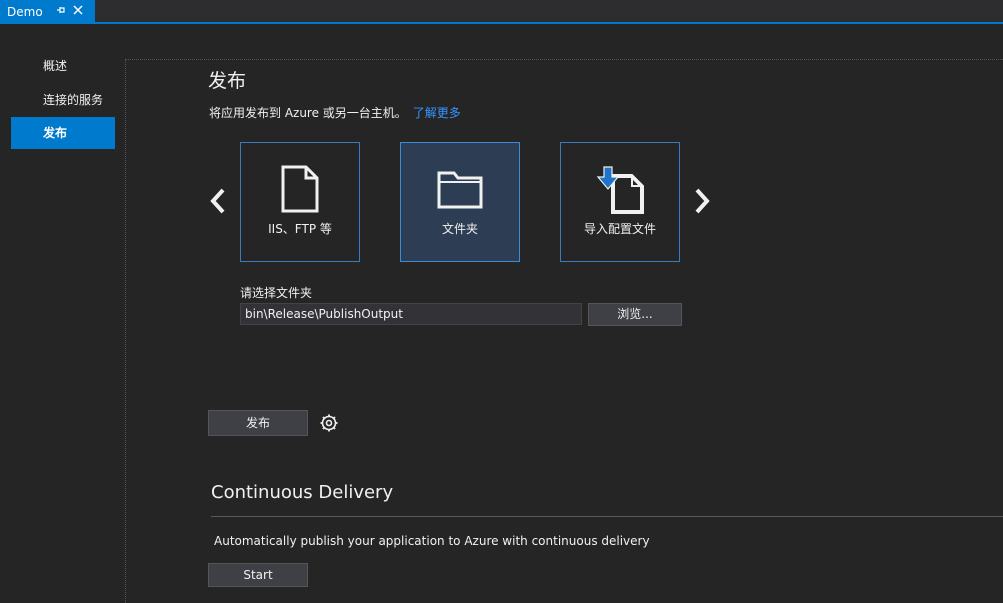  I want to click on sidebar-item-label: 概述, so click(55, 66).